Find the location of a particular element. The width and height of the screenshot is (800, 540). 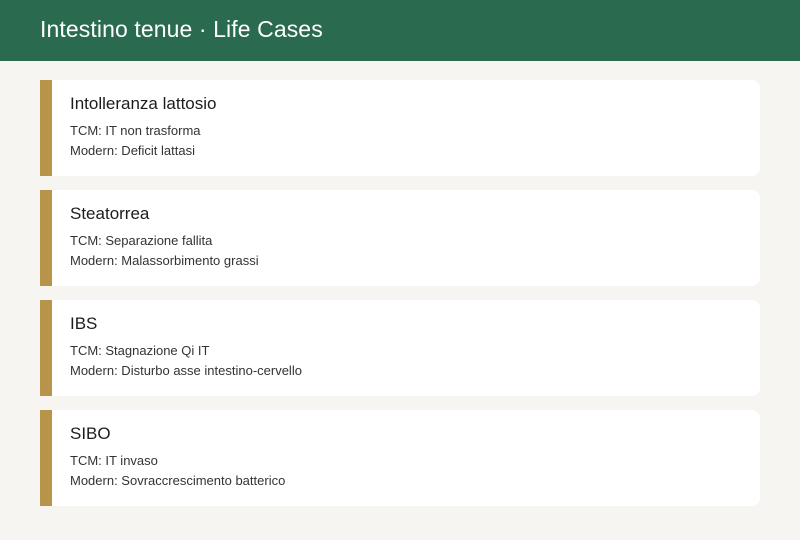

case-modern-text: Modern: Malassorbimento grassi is located at coordinates (164, 260).